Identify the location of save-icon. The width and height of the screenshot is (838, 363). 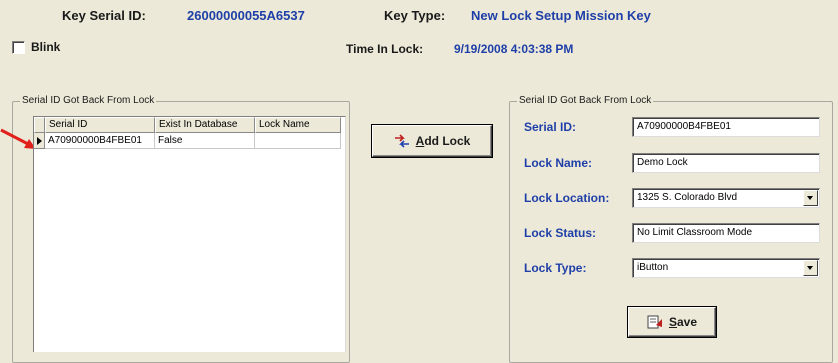
(654, 322).